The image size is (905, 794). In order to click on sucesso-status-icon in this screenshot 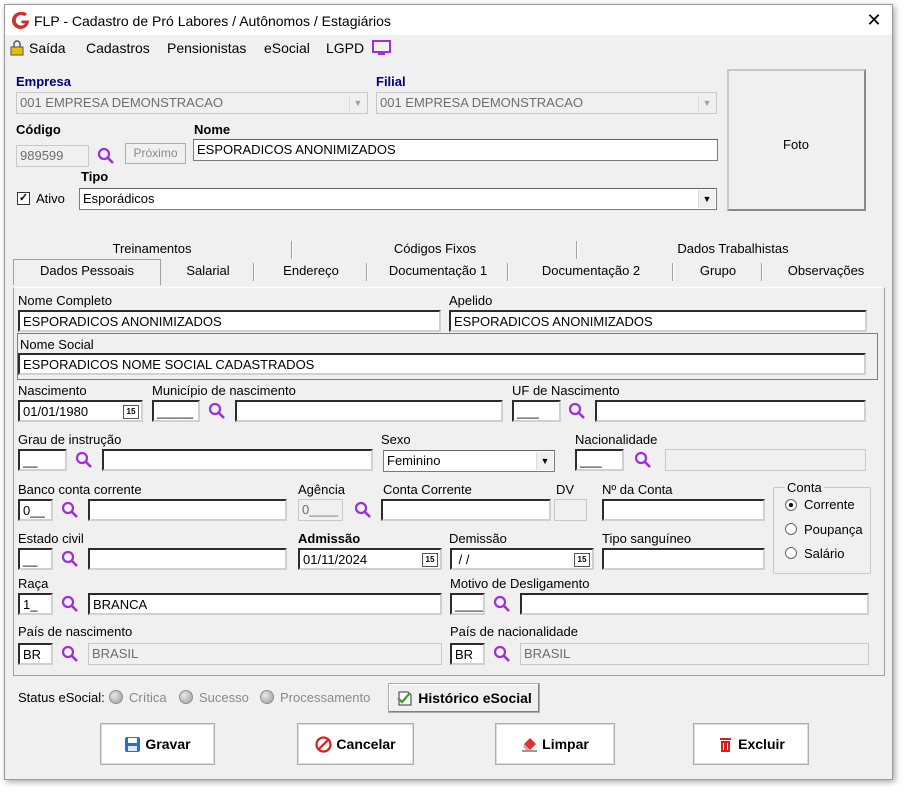, I will do `click(186, 697)`.